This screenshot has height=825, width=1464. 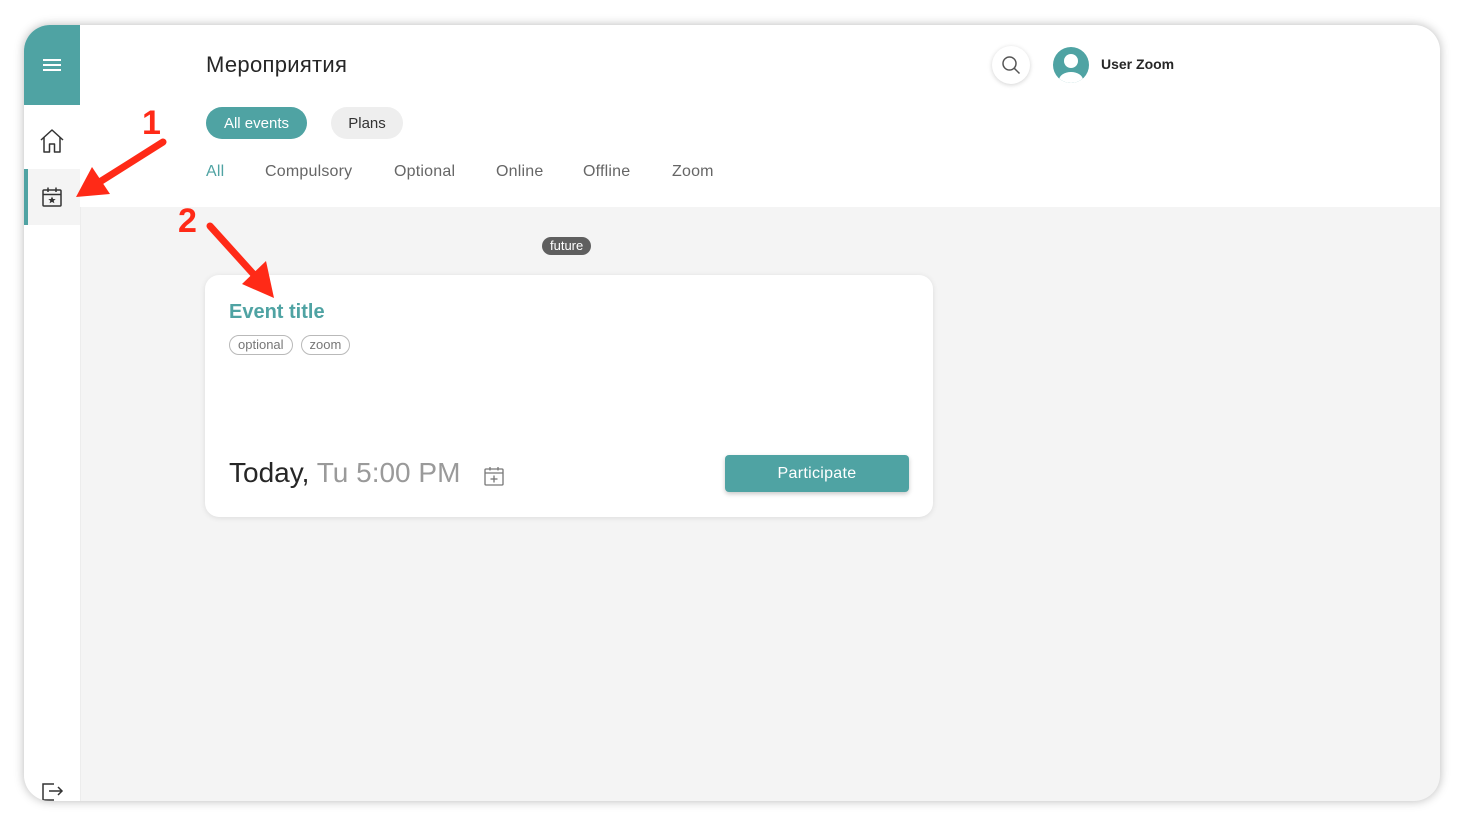 I want to click on filter-all: All, so click(x=215, y=172).